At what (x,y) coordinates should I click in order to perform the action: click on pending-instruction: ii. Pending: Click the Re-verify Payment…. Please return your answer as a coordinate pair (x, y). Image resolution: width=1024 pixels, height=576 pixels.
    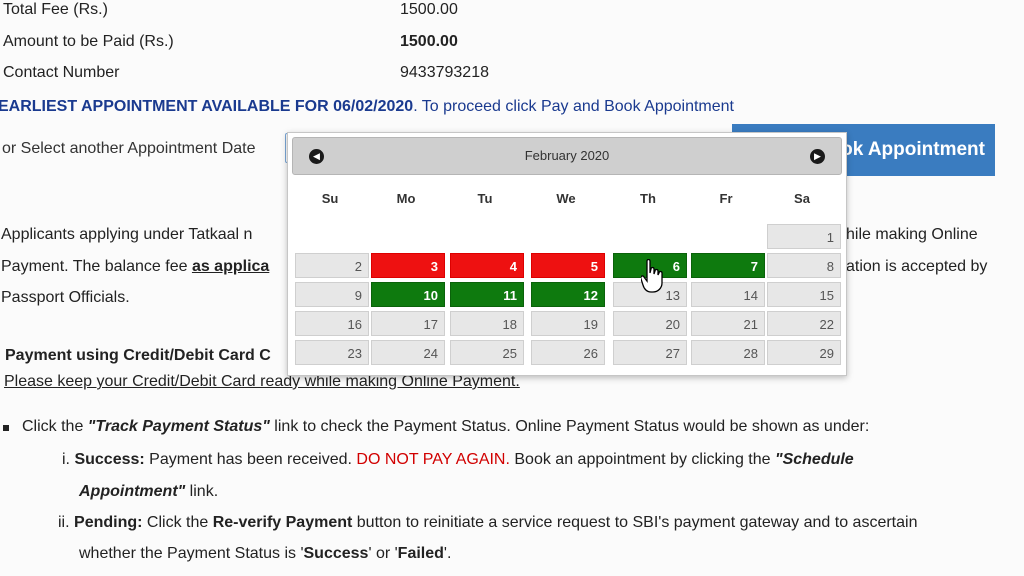
    Looking at the image, I should click on (487, 523).